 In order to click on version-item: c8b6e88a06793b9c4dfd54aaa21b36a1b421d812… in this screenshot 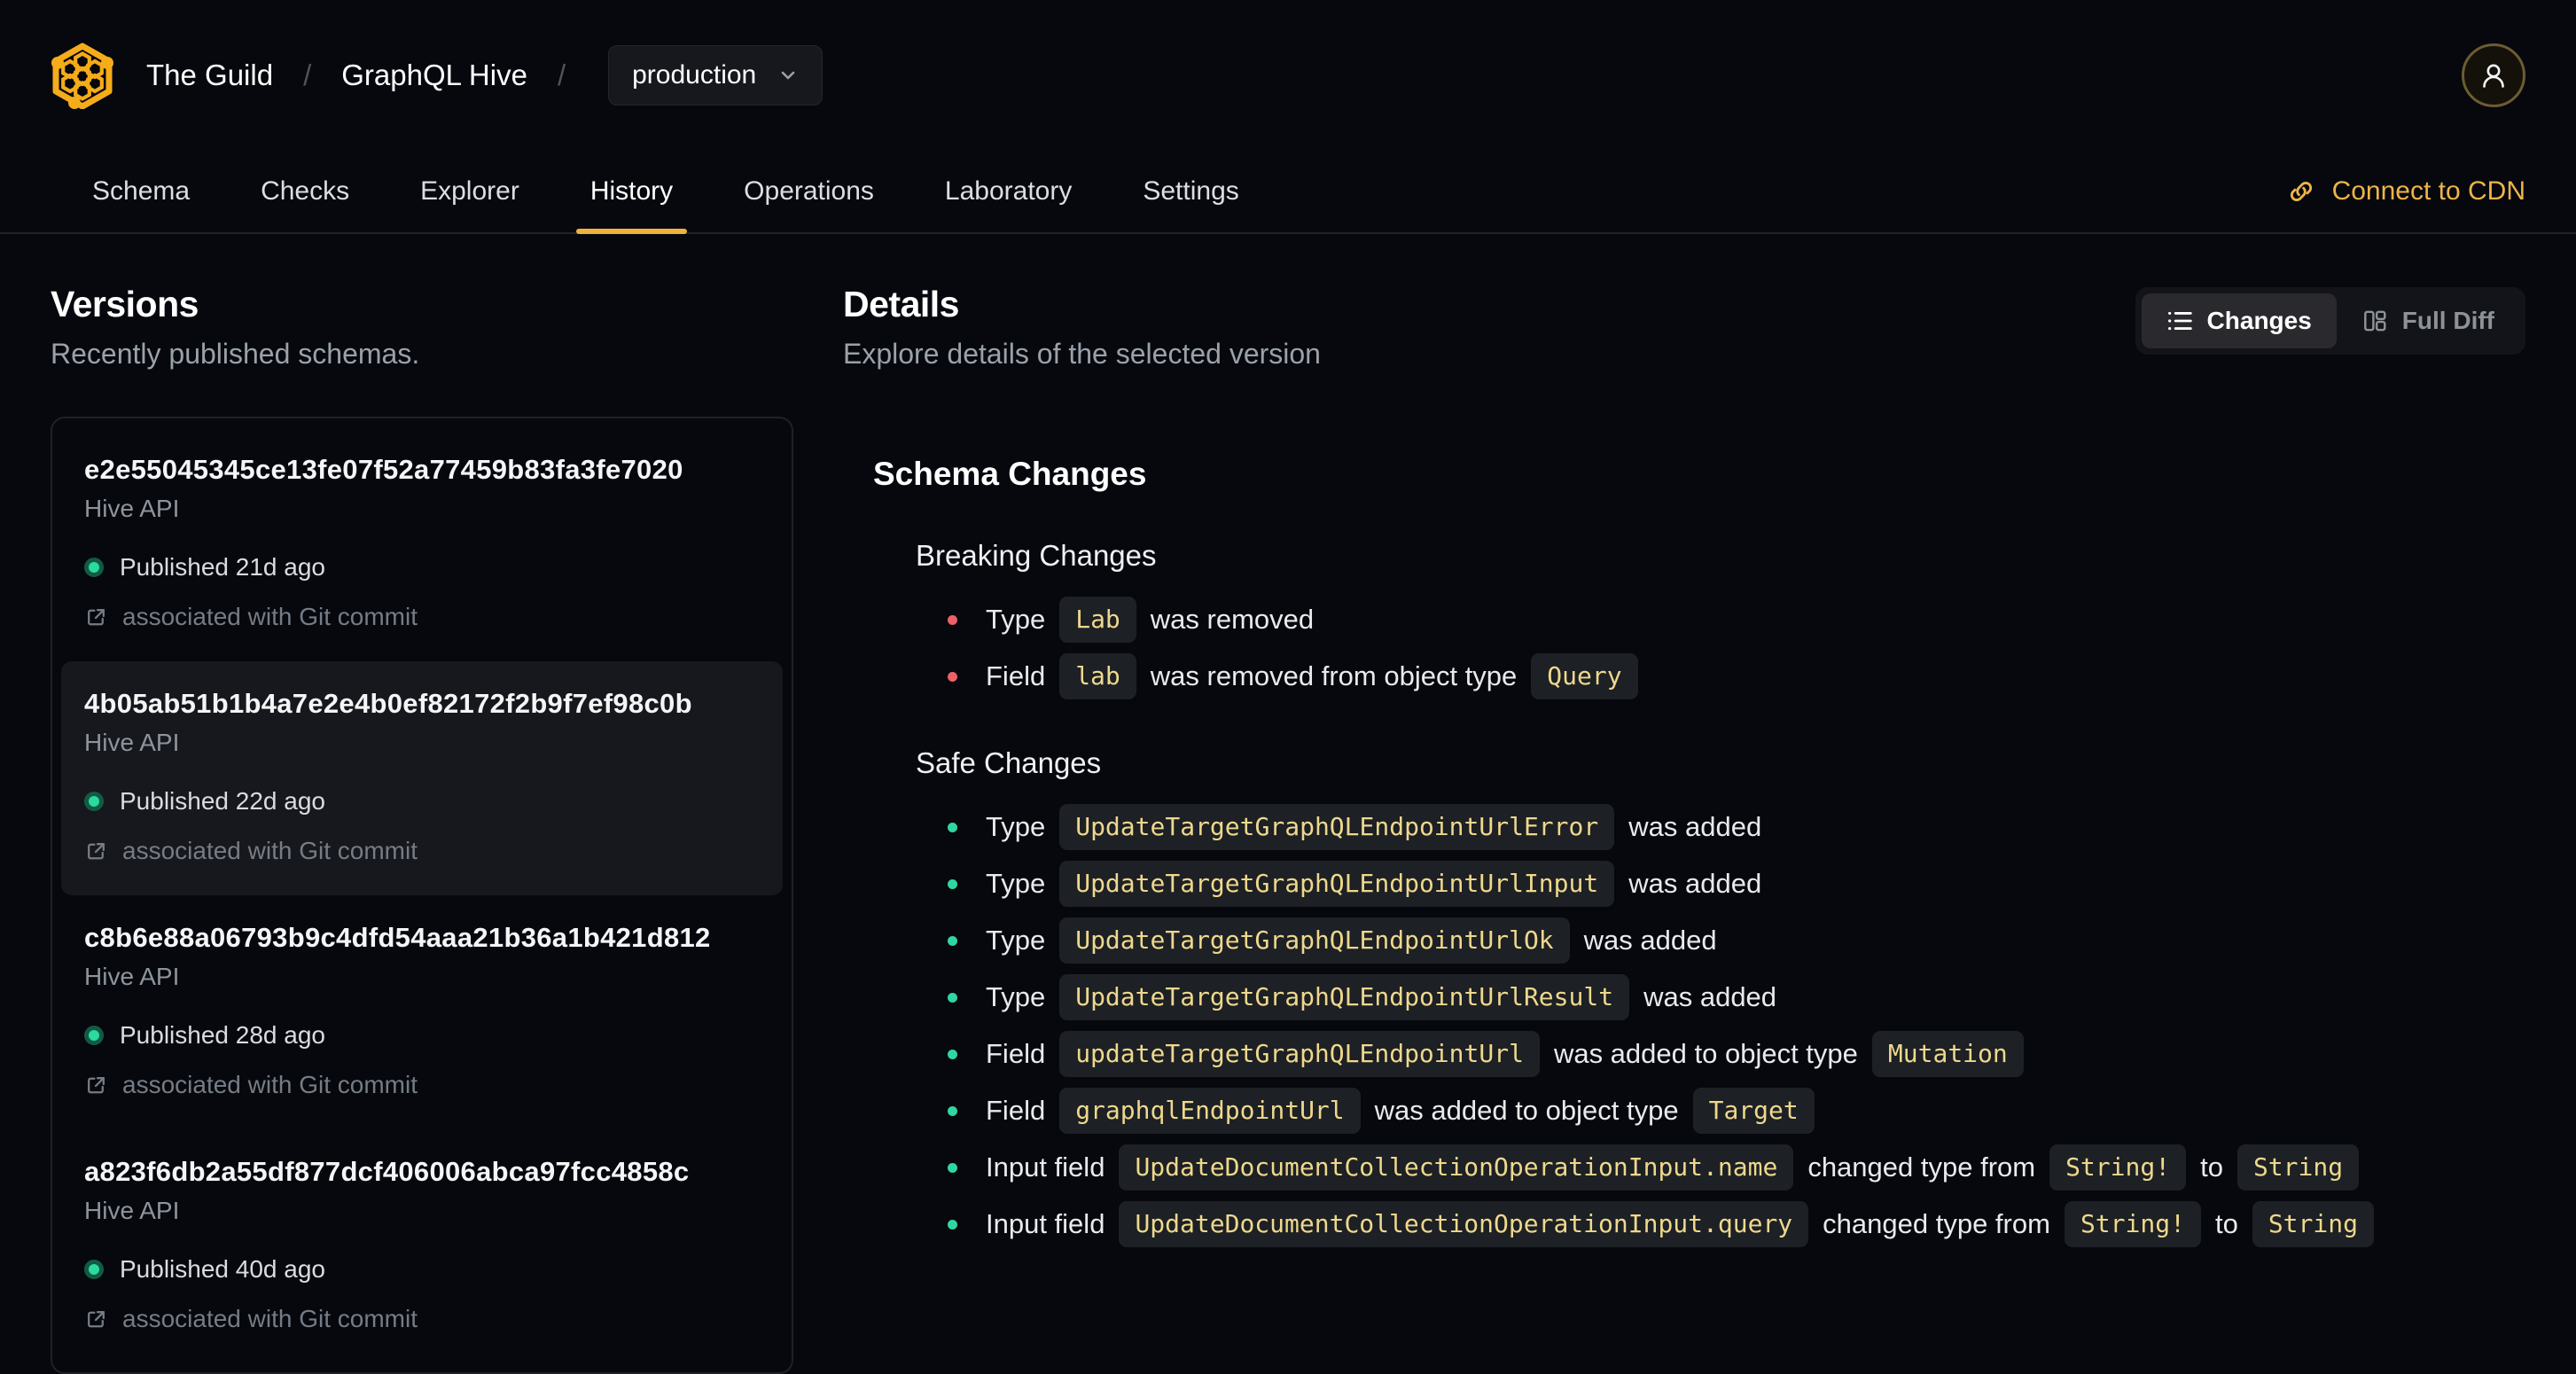, I will do `click(422, 1012)`.